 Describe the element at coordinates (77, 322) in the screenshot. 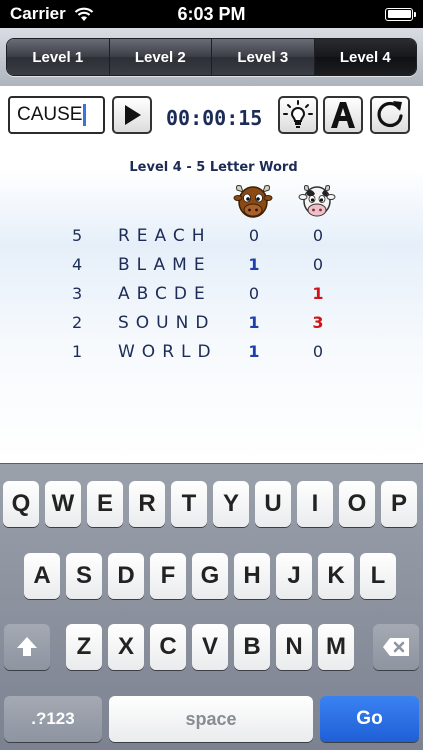

I see `guess-number: 2` at that location.